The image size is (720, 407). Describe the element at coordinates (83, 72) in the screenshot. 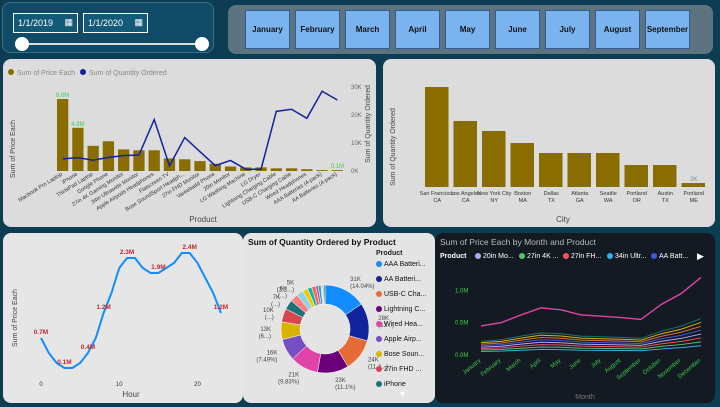

I see `legend-quantity-marker` at that location.